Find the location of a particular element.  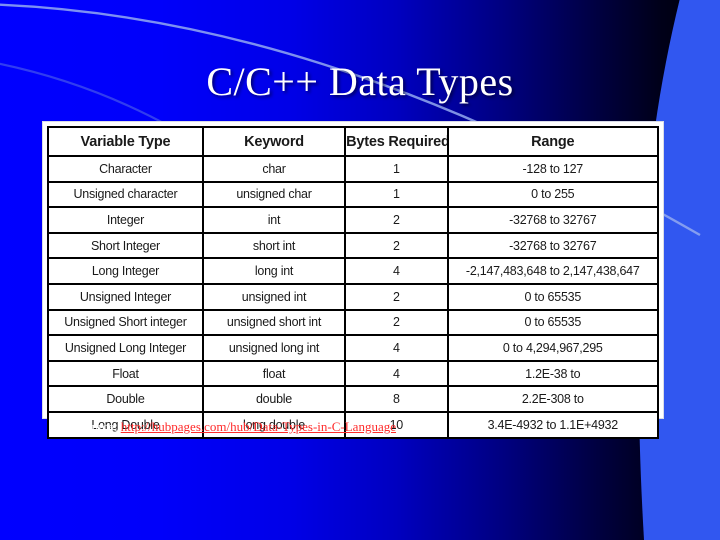

cell-range: 1.2E-38 to is located at coordinates (553, 373).